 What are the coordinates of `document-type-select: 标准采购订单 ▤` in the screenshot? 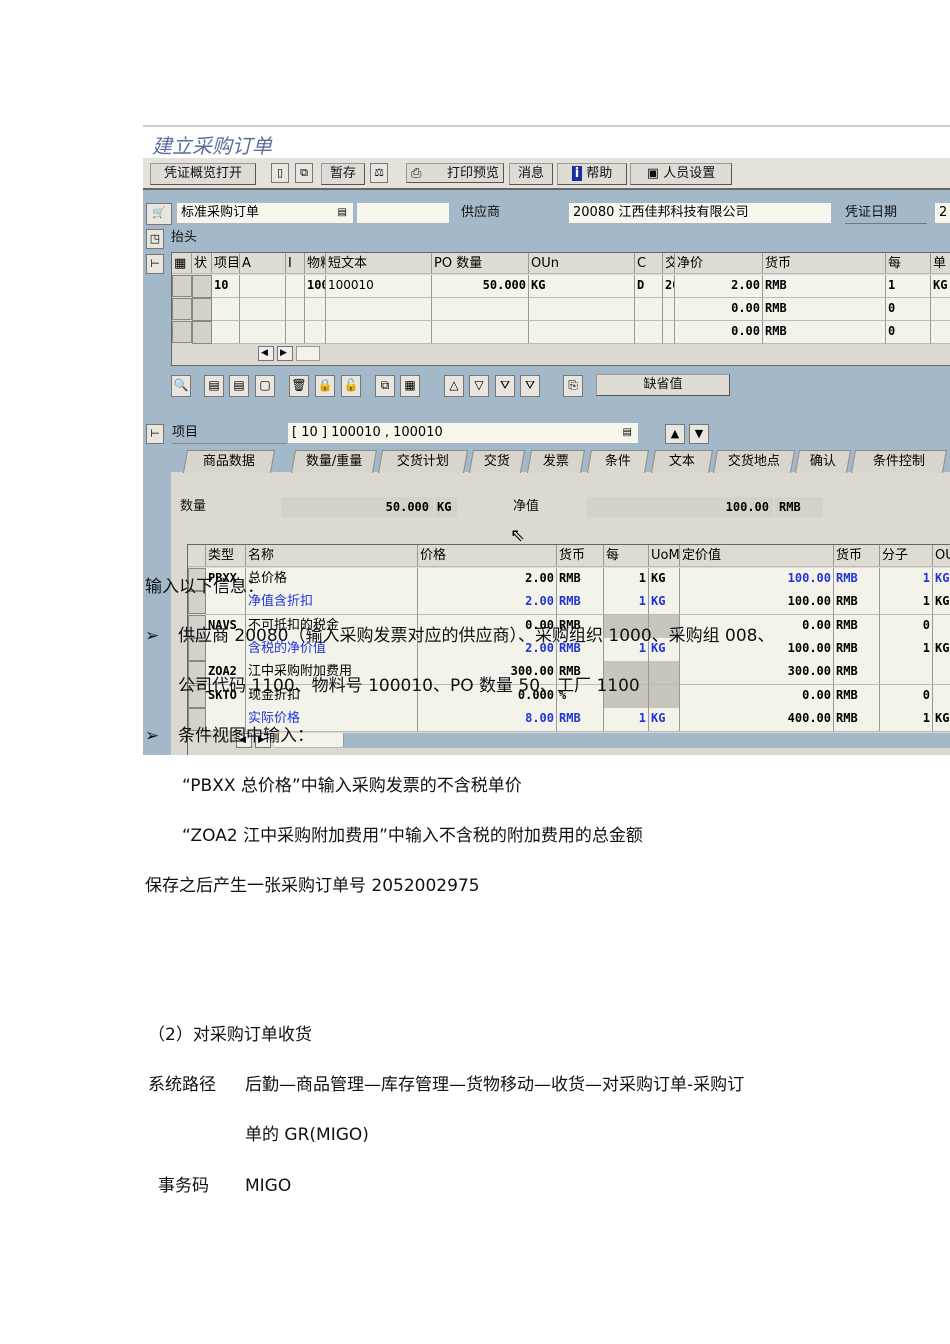 It's located at (265, 213).